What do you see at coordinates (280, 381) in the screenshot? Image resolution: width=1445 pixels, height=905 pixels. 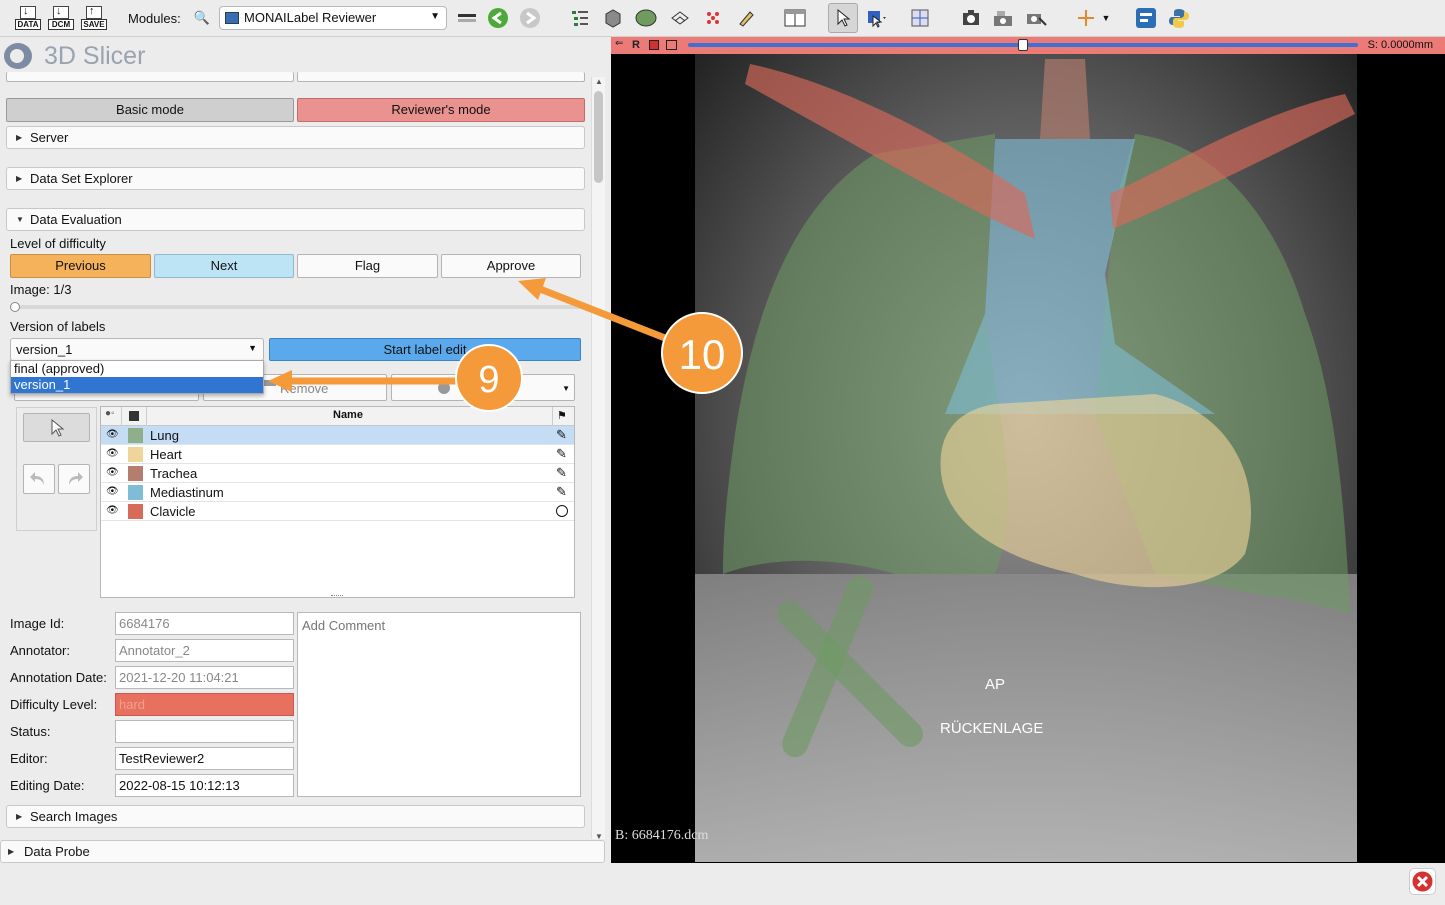 I see `arrow-9-head` at bounding box center [280, 381].